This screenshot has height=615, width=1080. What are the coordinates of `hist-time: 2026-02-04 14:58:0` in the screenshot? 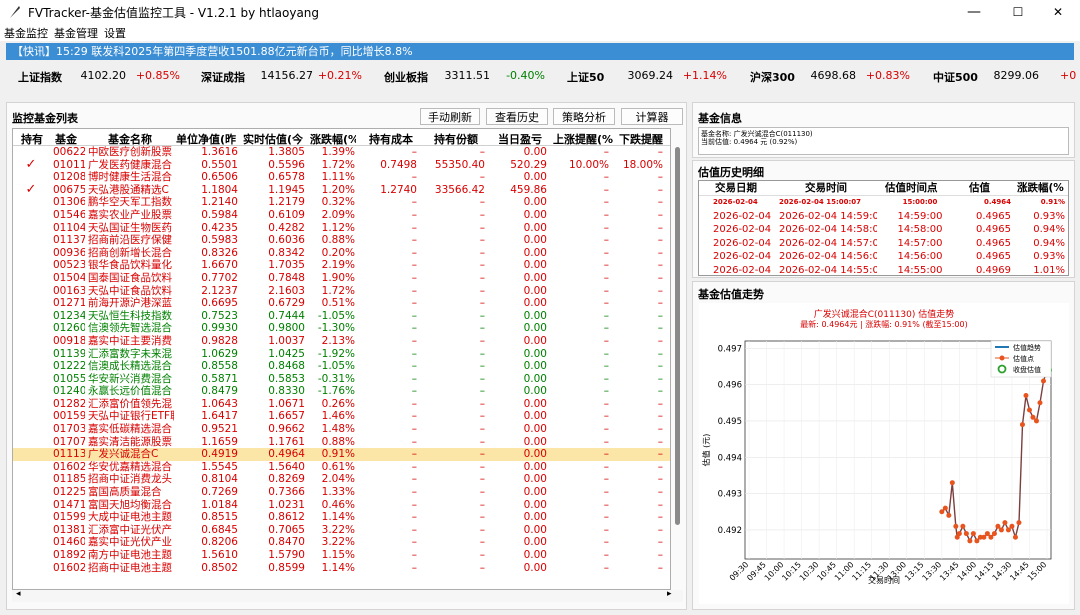 It's located at (828, 229).